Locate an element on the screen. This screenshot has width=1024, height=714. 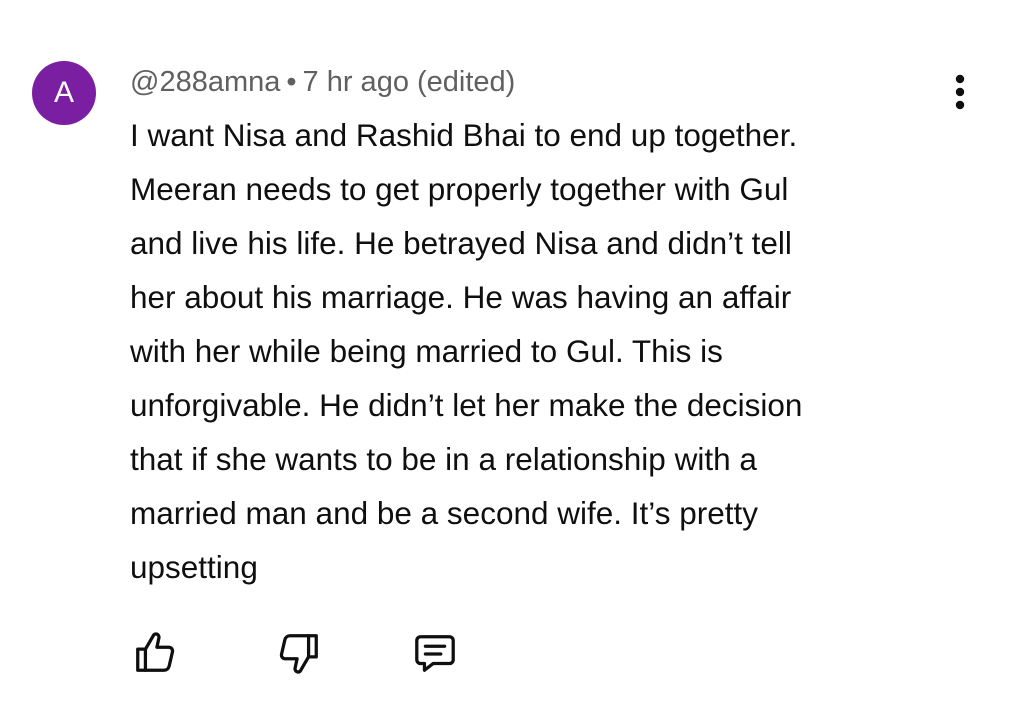
like-button is located at coordinates (155, 653).